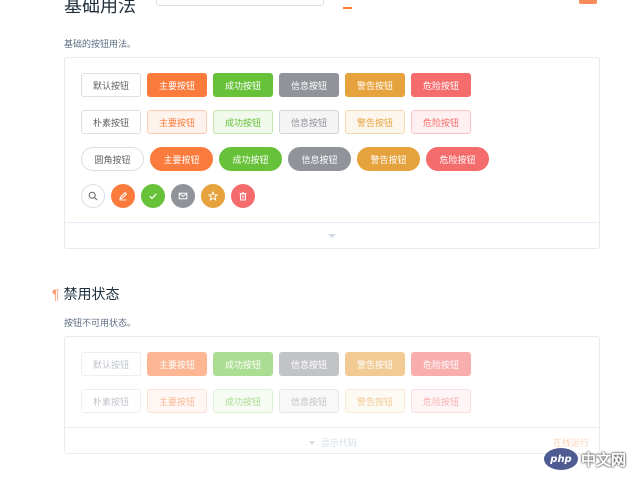 This screenshot has width=640, height=479. I want to click on disabled-default-button: 默认按钮, so click(111, 364).